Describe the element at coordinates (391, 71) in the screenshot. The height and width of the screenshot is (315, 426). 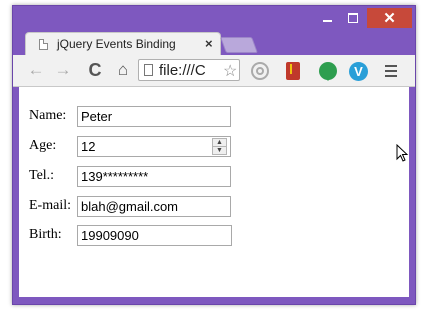
I see `menu-icon` at that location.